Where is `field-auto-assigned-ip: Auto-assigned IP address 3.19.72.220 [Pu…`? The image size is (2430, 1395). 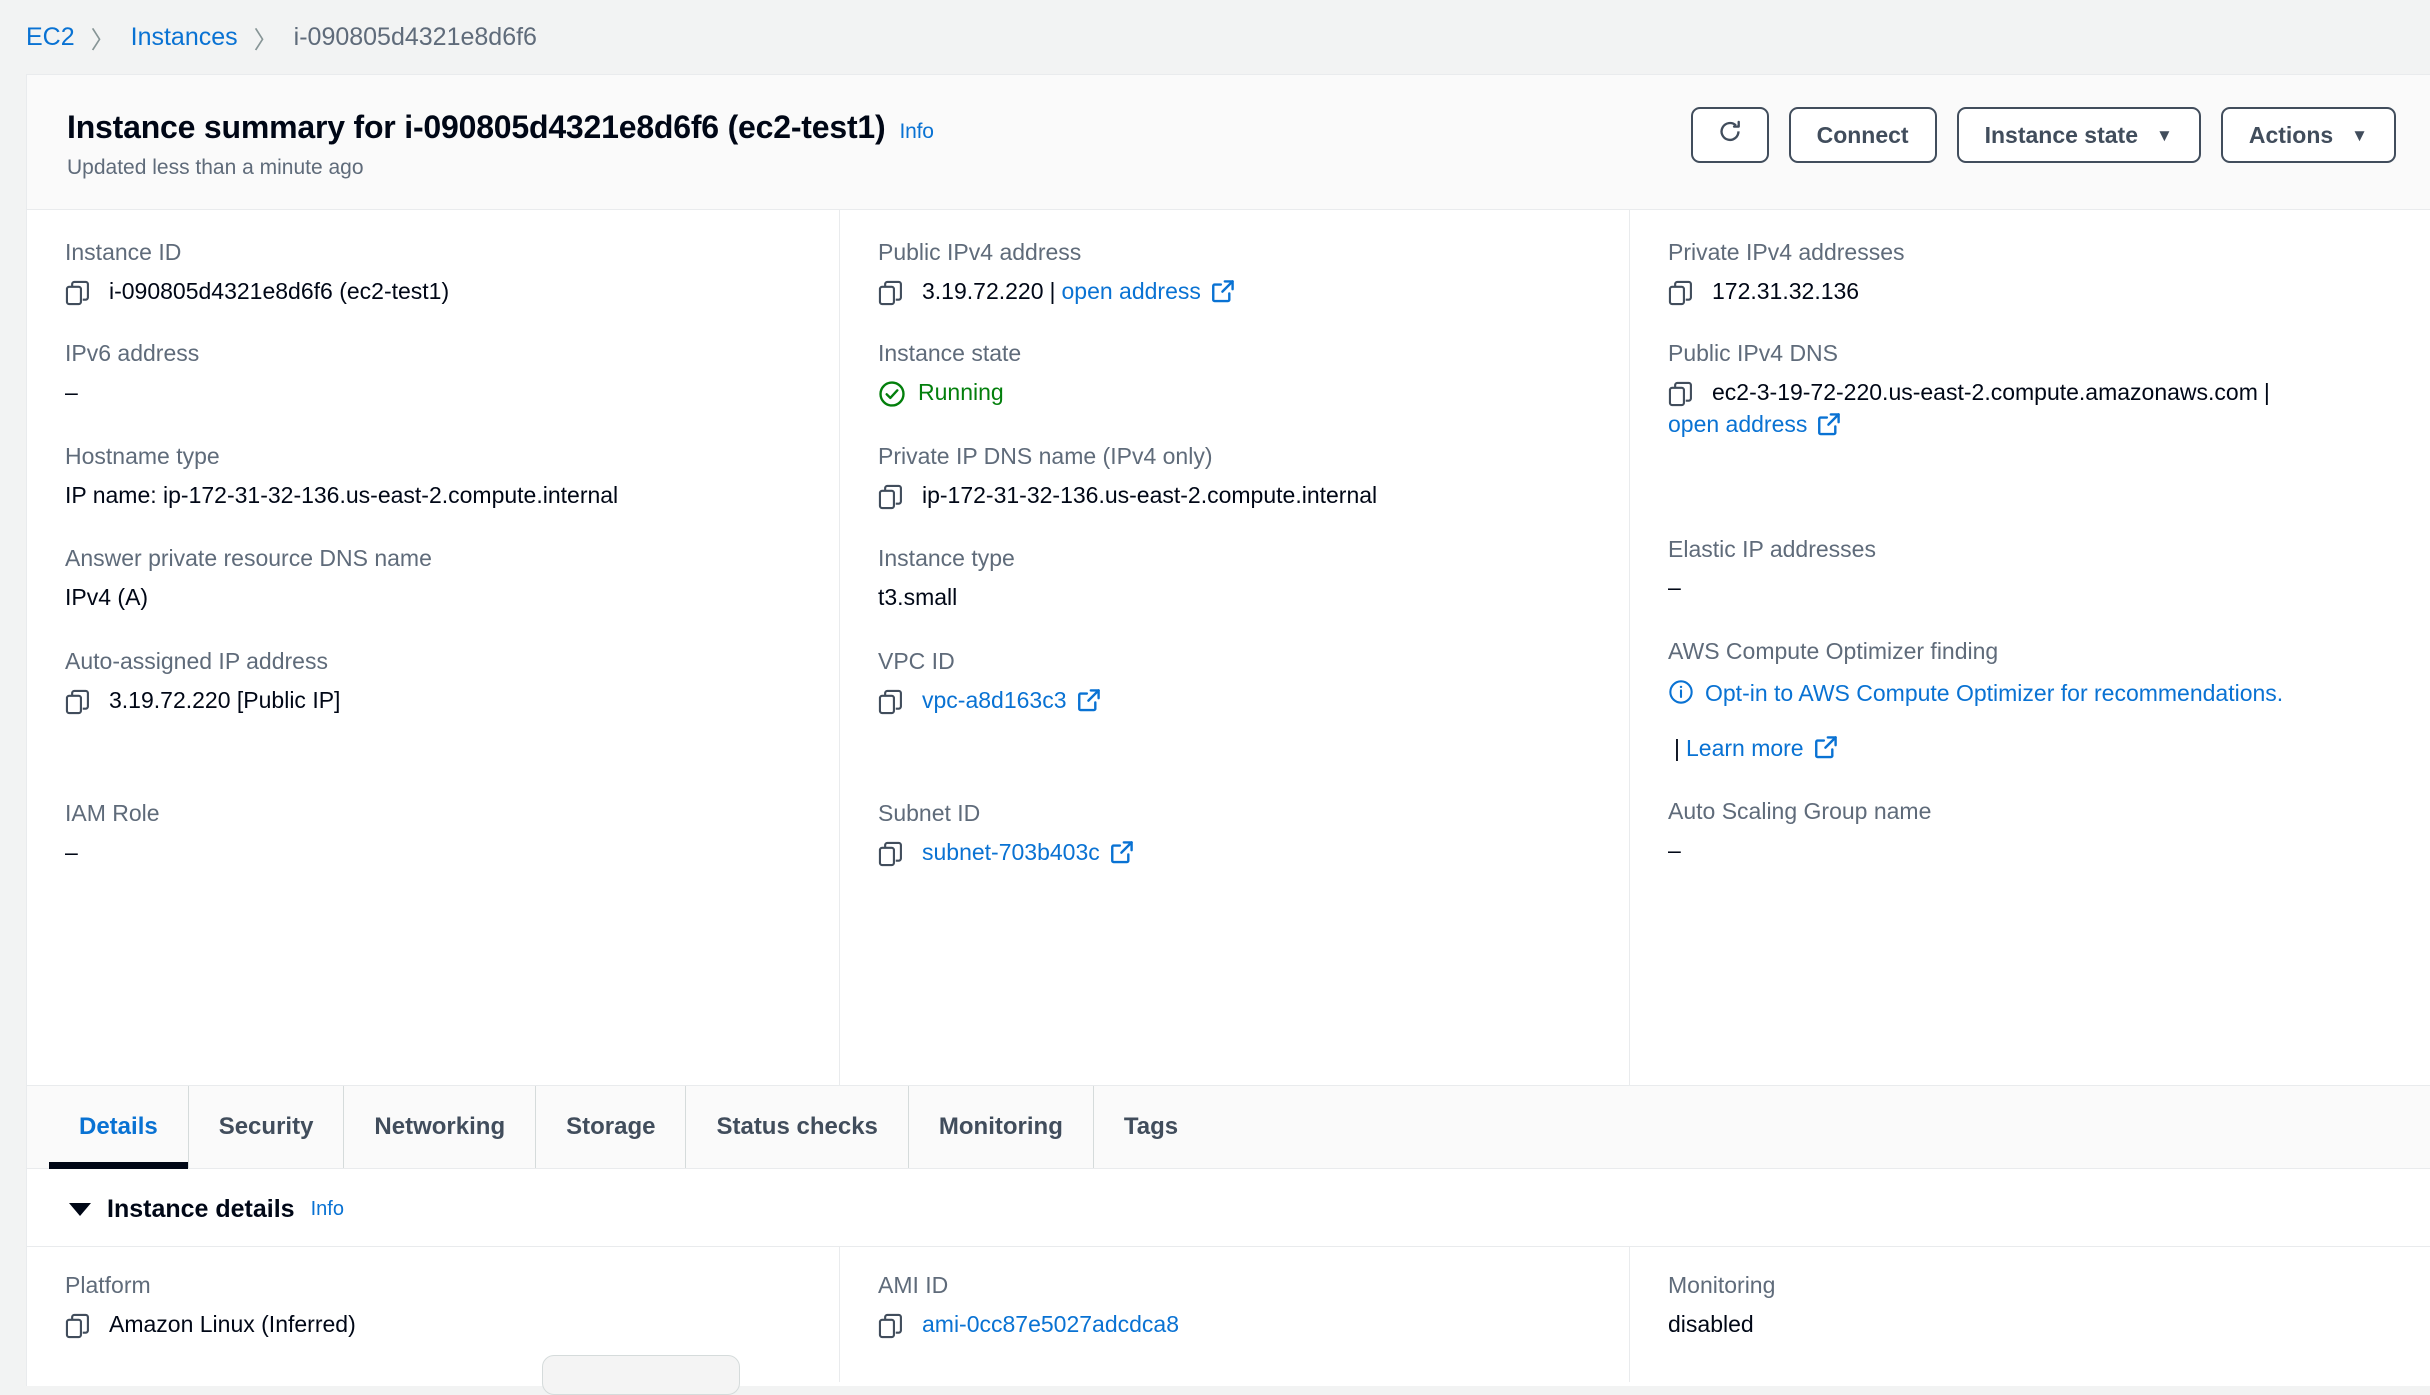 field-auto-assigned-ip: Auto-assigned IP address 3.19.72.220 [Pu… is located at coordinates (439, 681).